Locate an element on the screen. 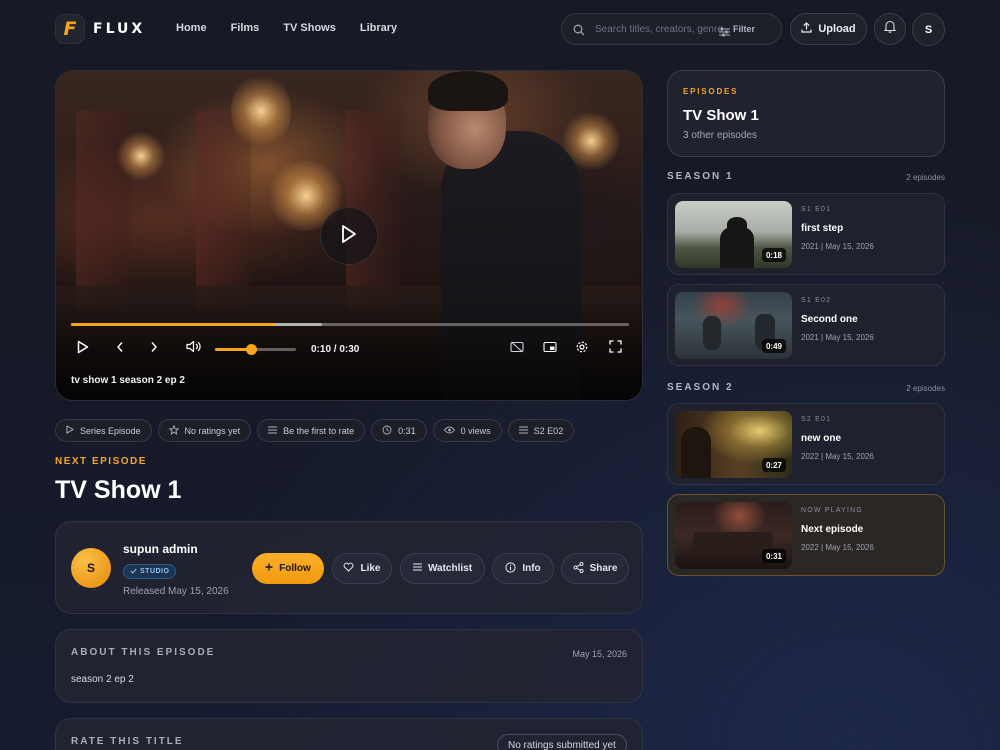  search-bar: Search titles, creators, genre Filter is located at coordinates (671, 29).